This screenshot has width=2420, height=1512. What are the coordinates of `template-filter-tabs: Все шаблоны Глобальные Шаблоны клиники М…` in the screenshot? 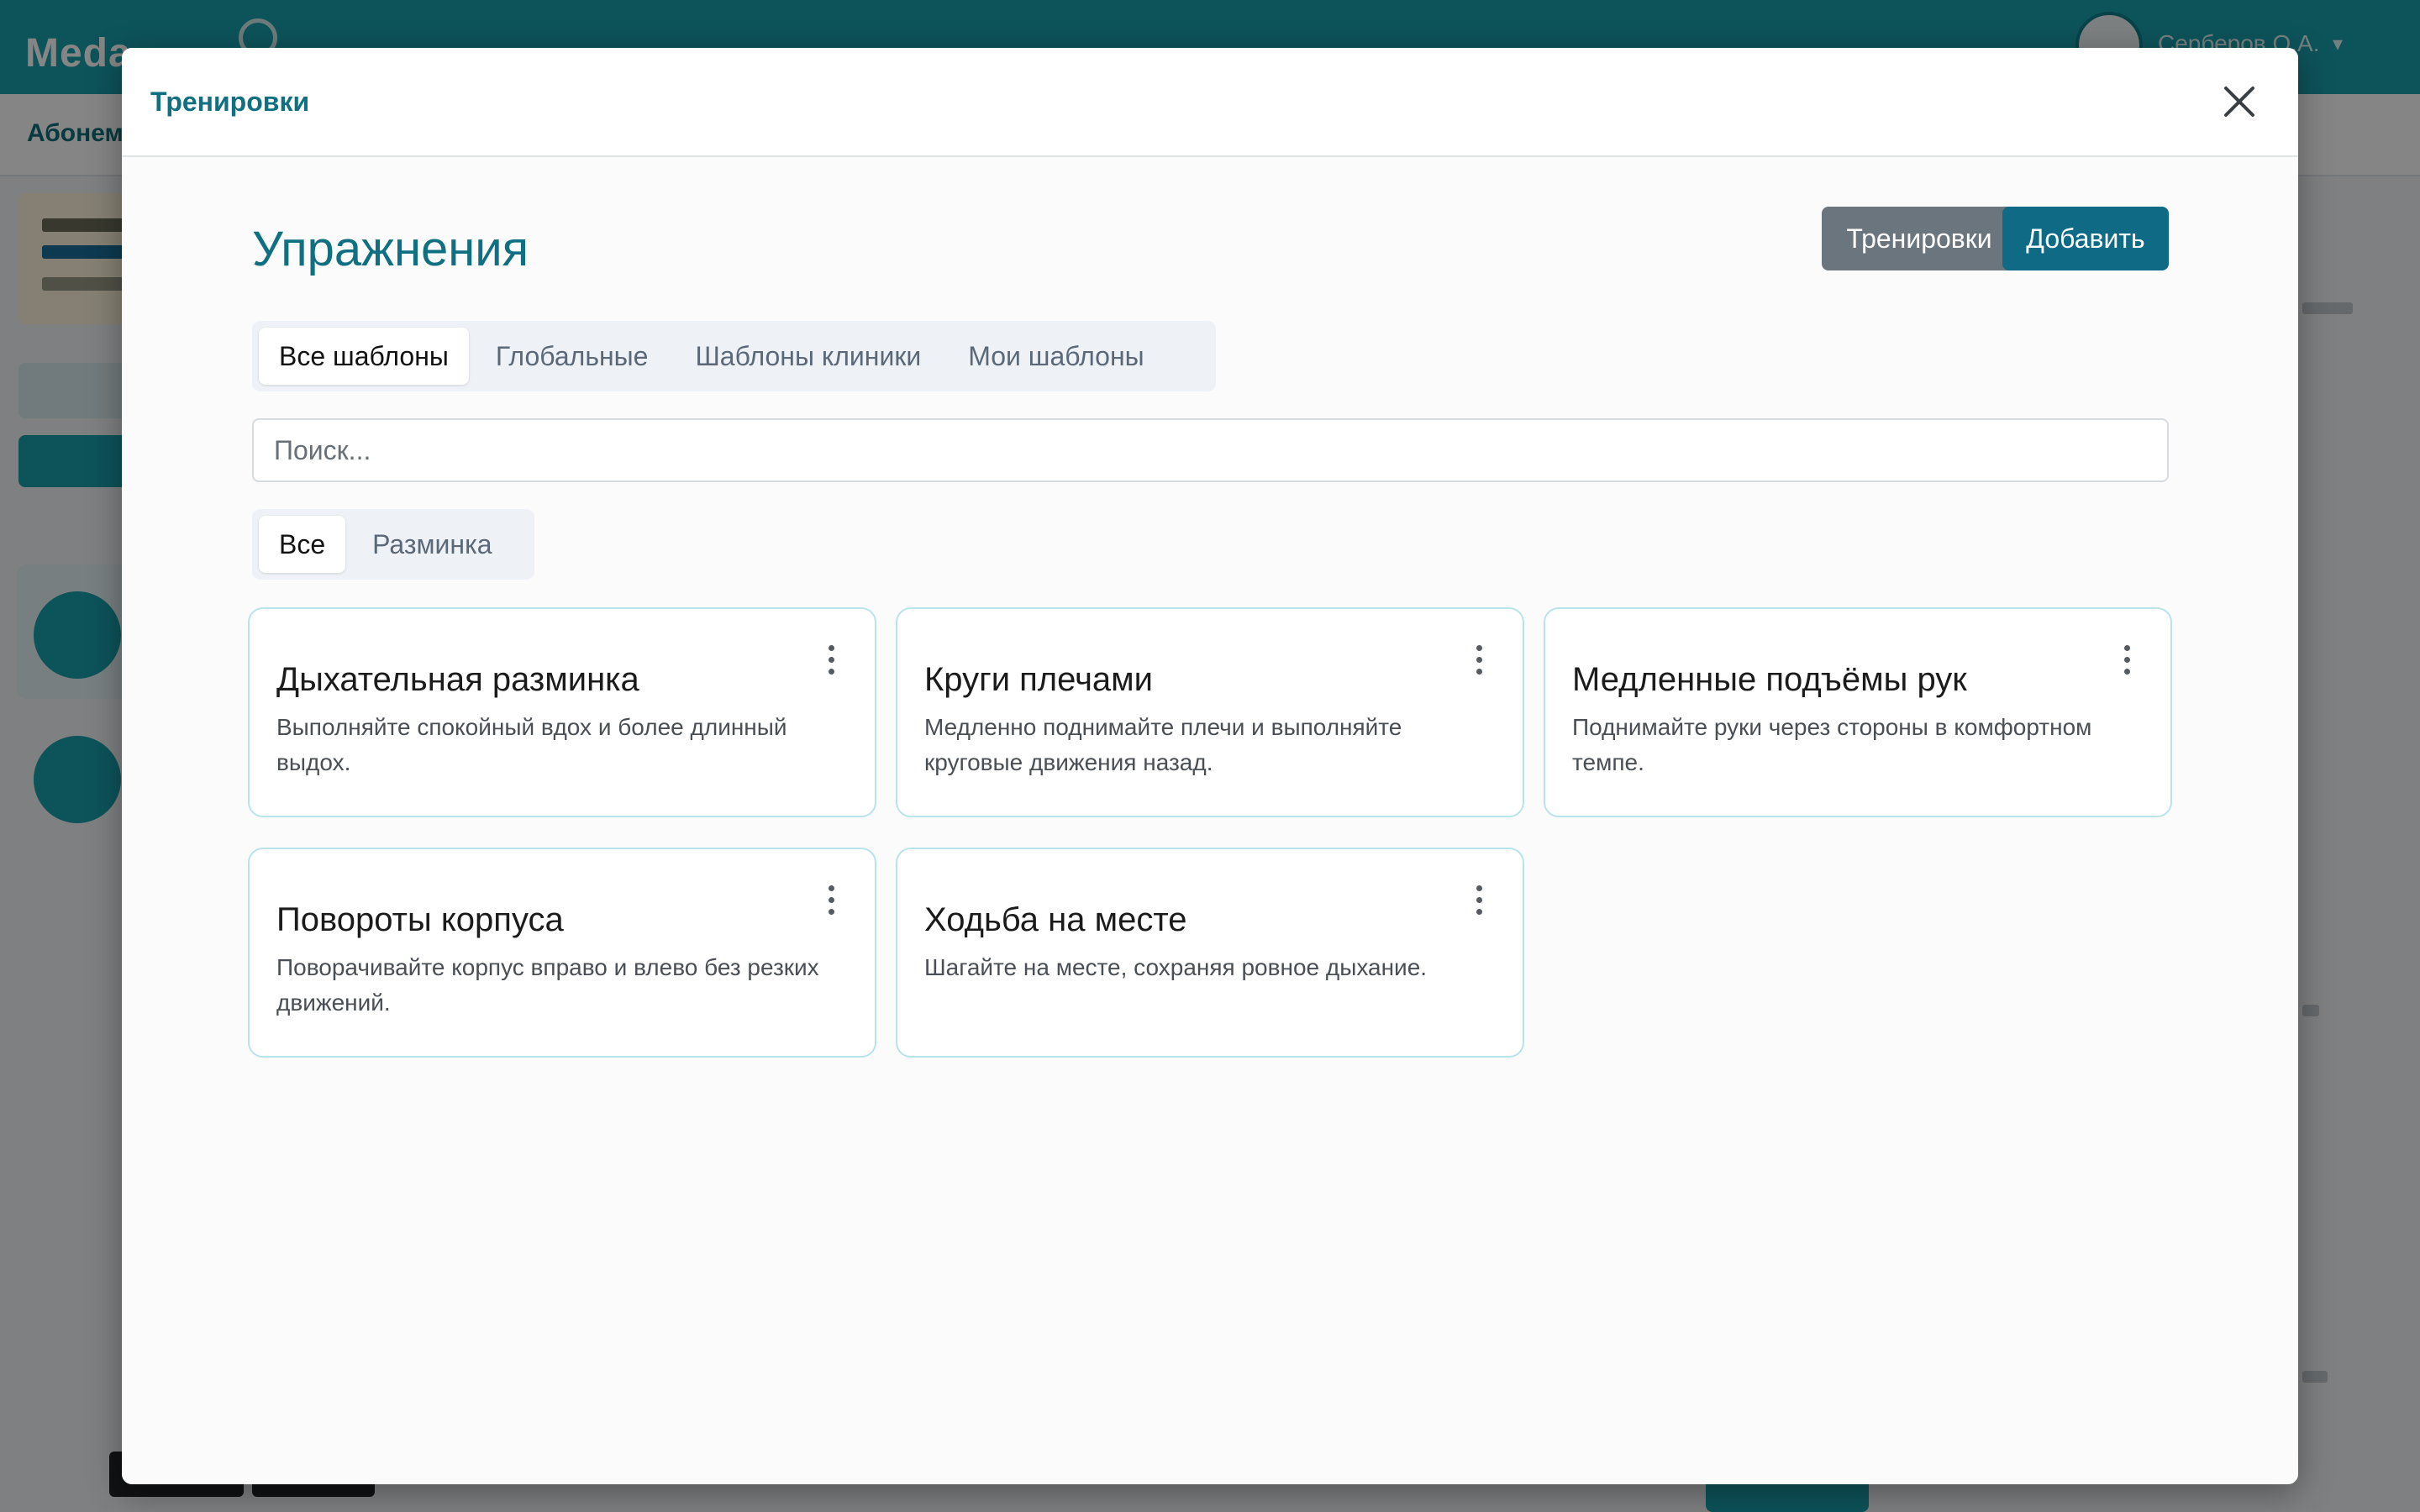 It's located at (734, 356).